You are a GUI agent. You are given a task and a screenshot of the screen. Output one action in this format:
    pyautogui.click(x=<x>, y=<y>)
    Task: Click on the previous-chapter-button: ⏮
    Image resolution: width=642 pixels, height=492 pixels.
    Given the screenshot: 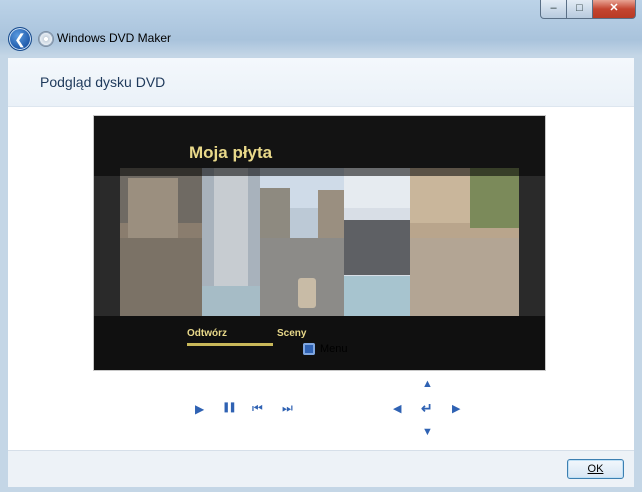 What is the action you would take?
    pyautogui.click(x=257, y=408)
    